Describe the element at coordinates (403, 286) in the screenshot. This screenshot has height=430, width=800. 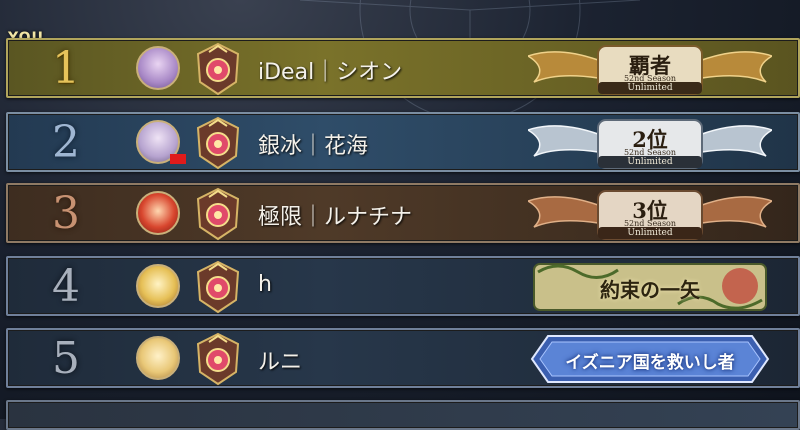
I see `ranking-row-4: 4 h 約束の一矢` at that location.